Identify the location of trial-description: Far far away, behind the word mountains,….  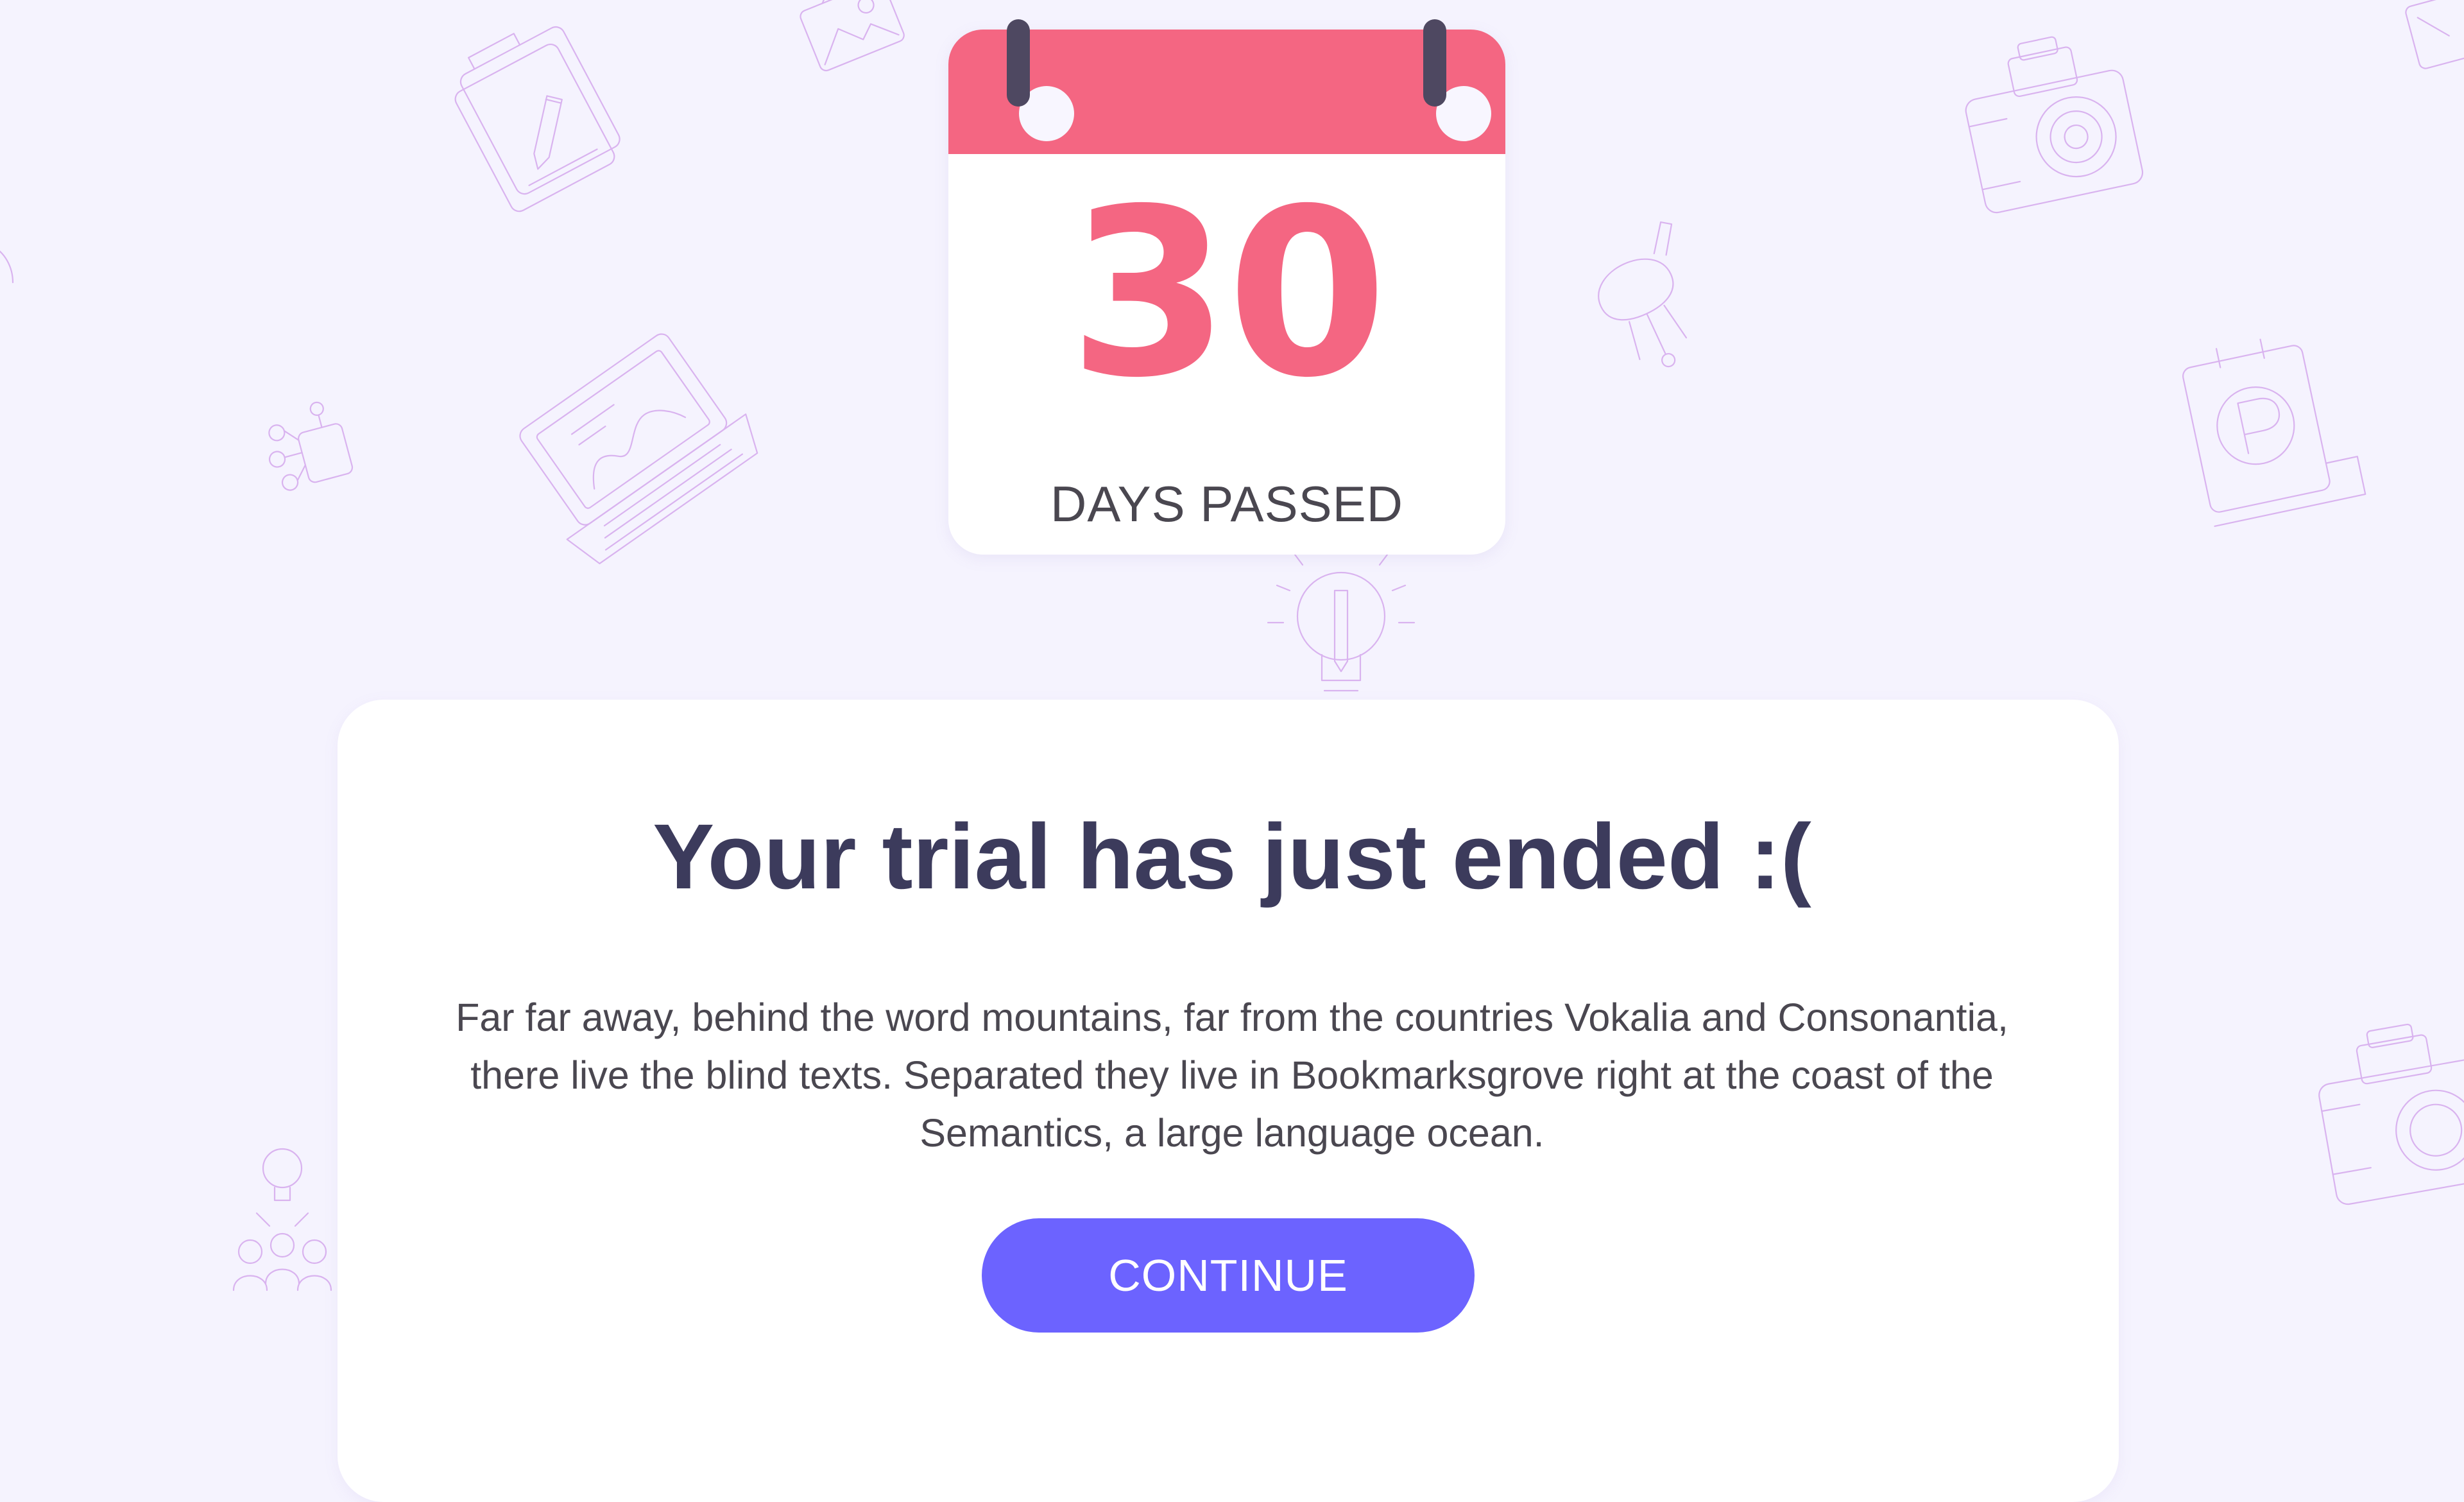
(1232, 1076).